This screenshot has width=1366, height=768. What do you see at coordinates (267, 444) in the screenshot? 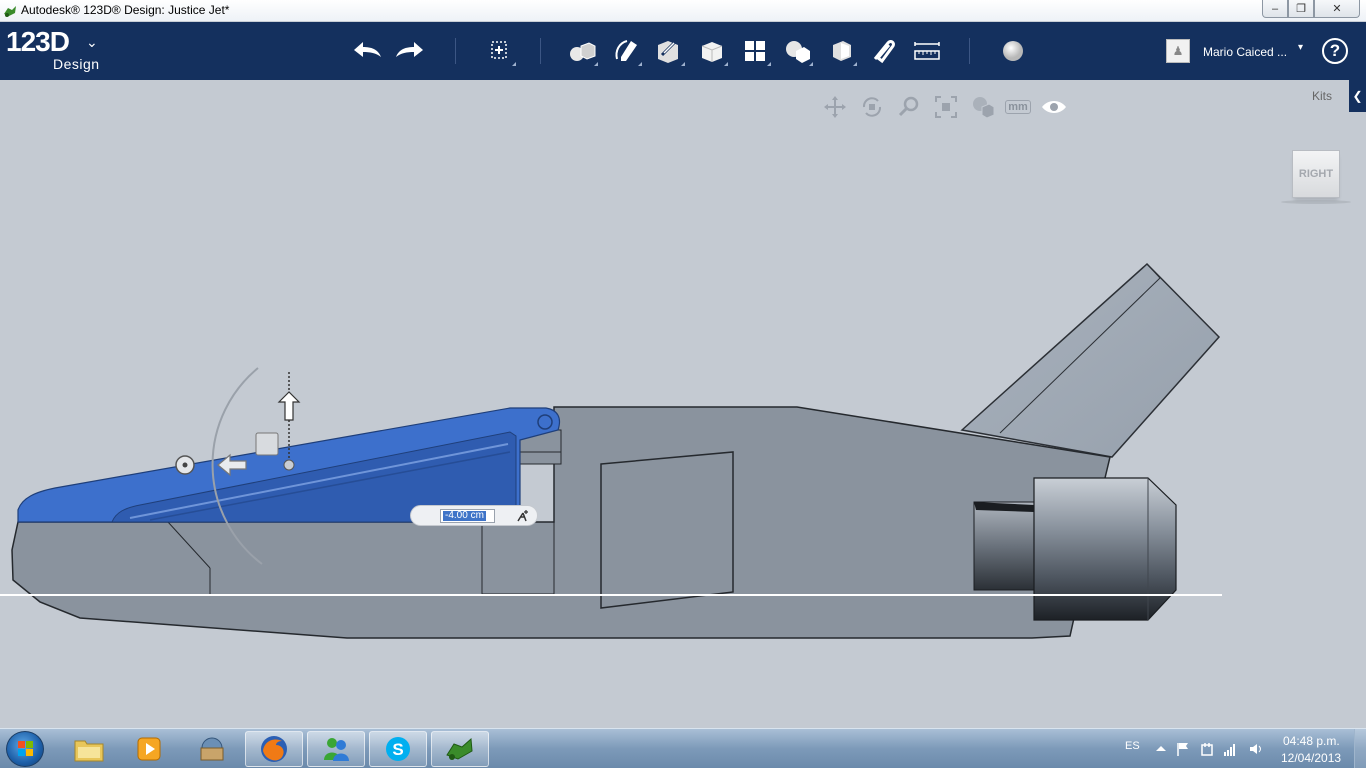
I see `free-move-handle` at bounding box center [267, 444].